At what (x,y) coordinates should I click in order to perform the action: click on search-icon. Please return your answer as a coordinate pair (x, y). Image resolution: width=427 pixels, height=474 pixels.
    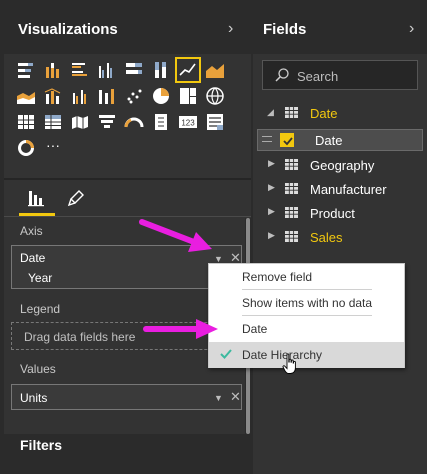
    Looking at the image, I should click on (282, 75).